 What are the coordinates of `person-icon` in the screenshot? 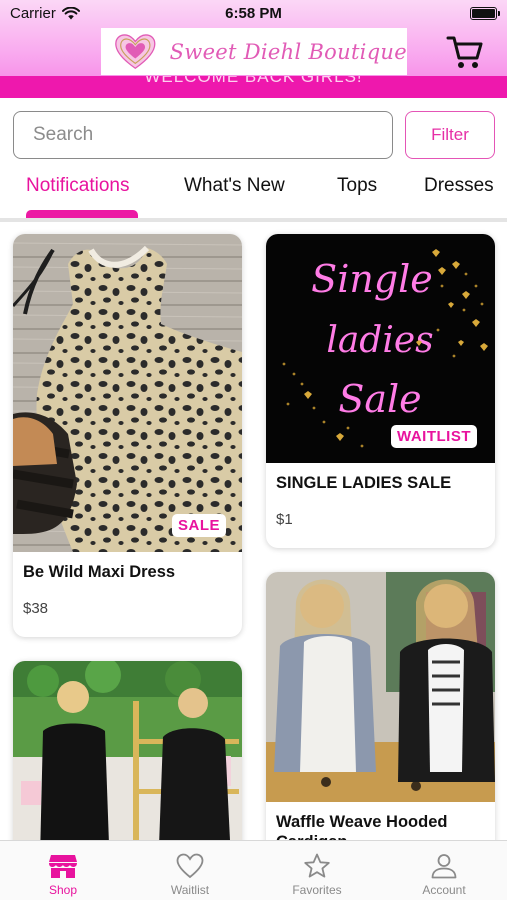 It's located at (444, 866).